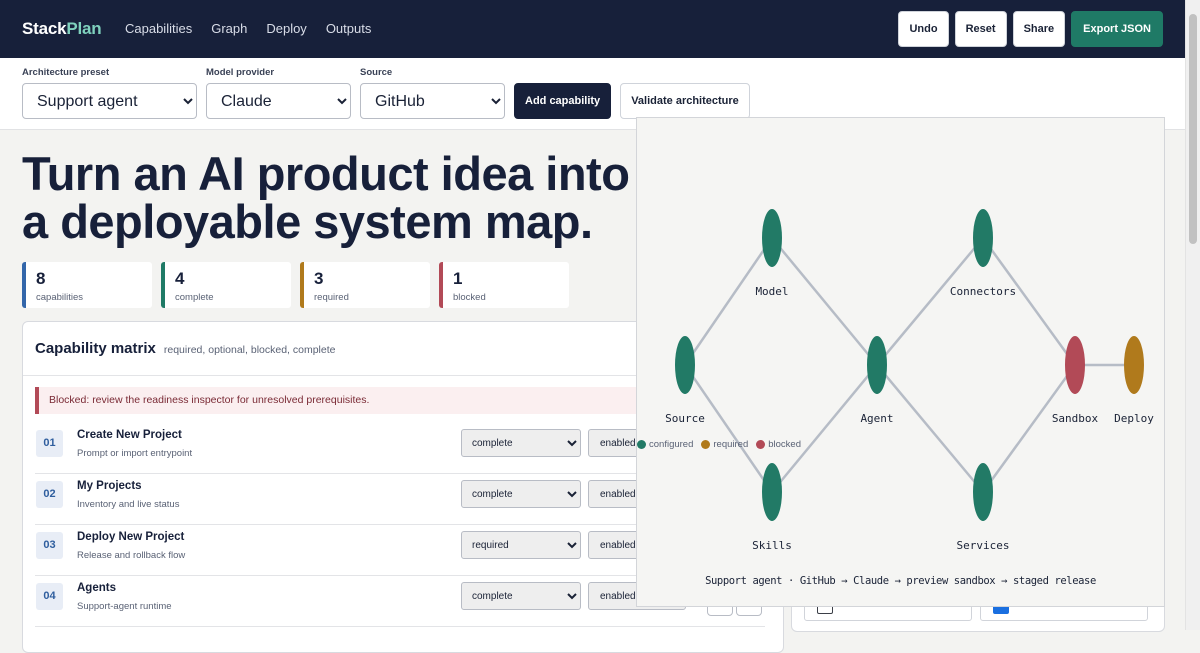  Describe the element at coordinates (131, 555) in the screenshot. I see `row-description: Release and rollback flow` at that location.